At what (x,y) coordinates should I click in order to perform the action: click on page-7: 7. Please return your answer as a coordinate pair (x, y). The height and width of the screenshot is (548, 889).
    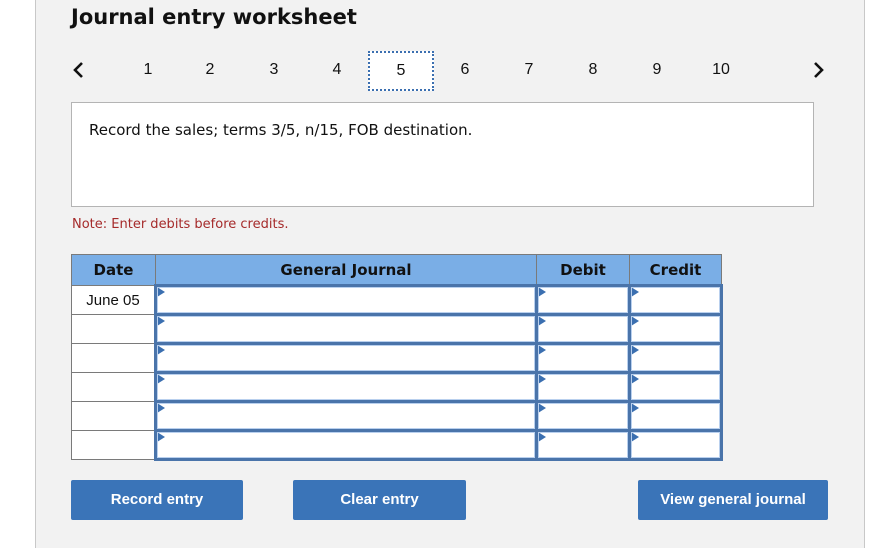
    Looking at the image, I should click on (529, 70).